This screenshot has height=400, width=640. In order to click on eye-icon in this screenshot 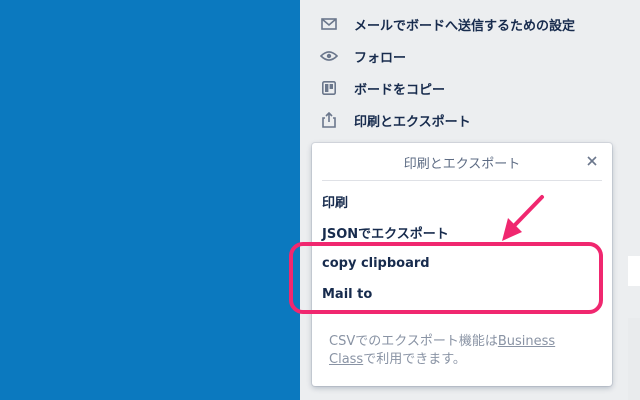, I will do `click(329, 56)`.